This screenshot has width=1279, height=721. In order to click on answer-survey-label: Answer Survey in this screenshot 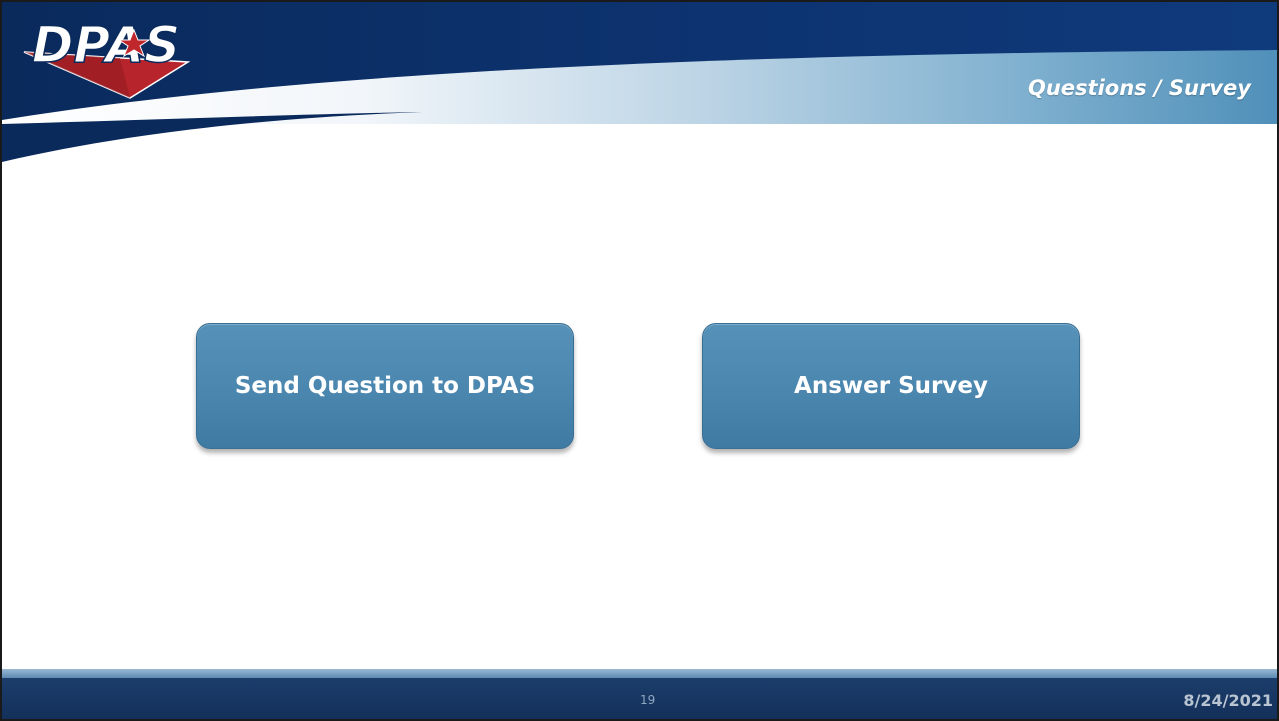, I will do `click(891, 386)`.